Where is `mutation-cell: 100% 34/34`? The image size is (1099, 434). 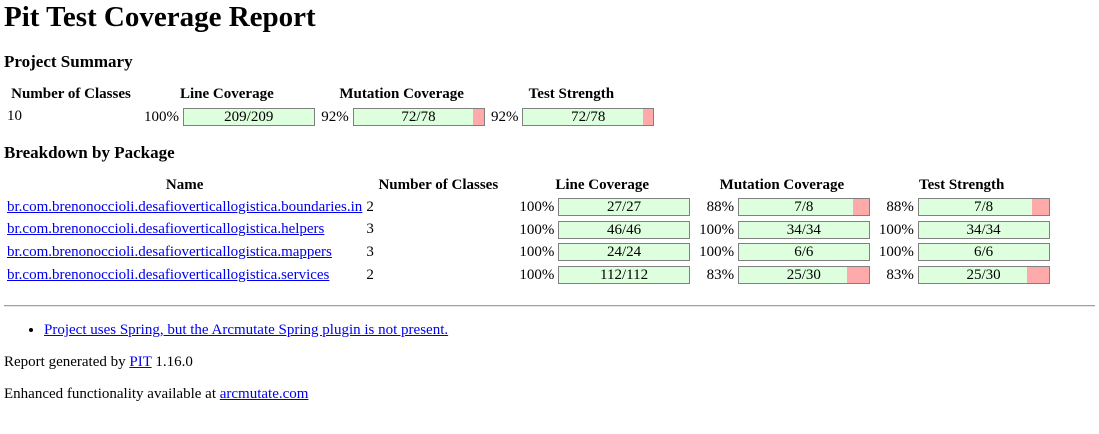
mutation-cell: 100% 34/34 is located at coordinates (782, 229).